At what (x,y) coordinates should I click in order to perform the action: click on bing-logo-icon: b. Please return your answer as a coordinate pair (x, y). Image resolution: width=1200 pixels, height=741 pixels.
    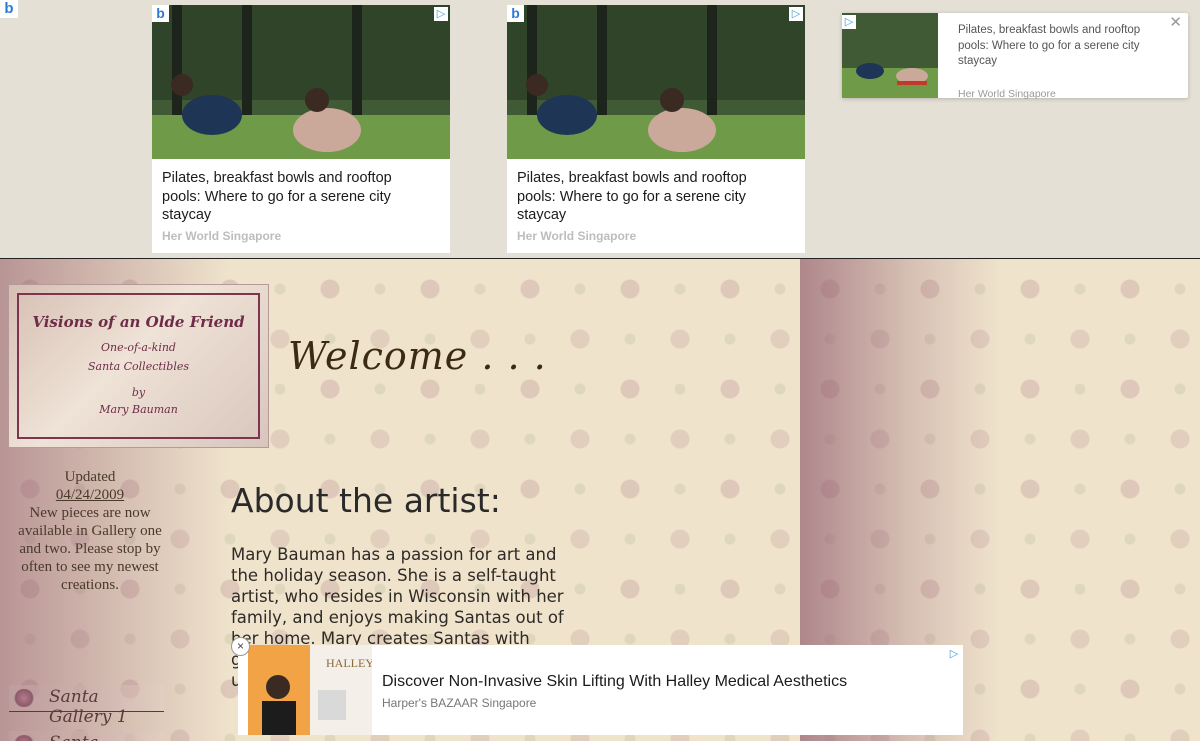
    Looking at the image, I should click on (9, 9).